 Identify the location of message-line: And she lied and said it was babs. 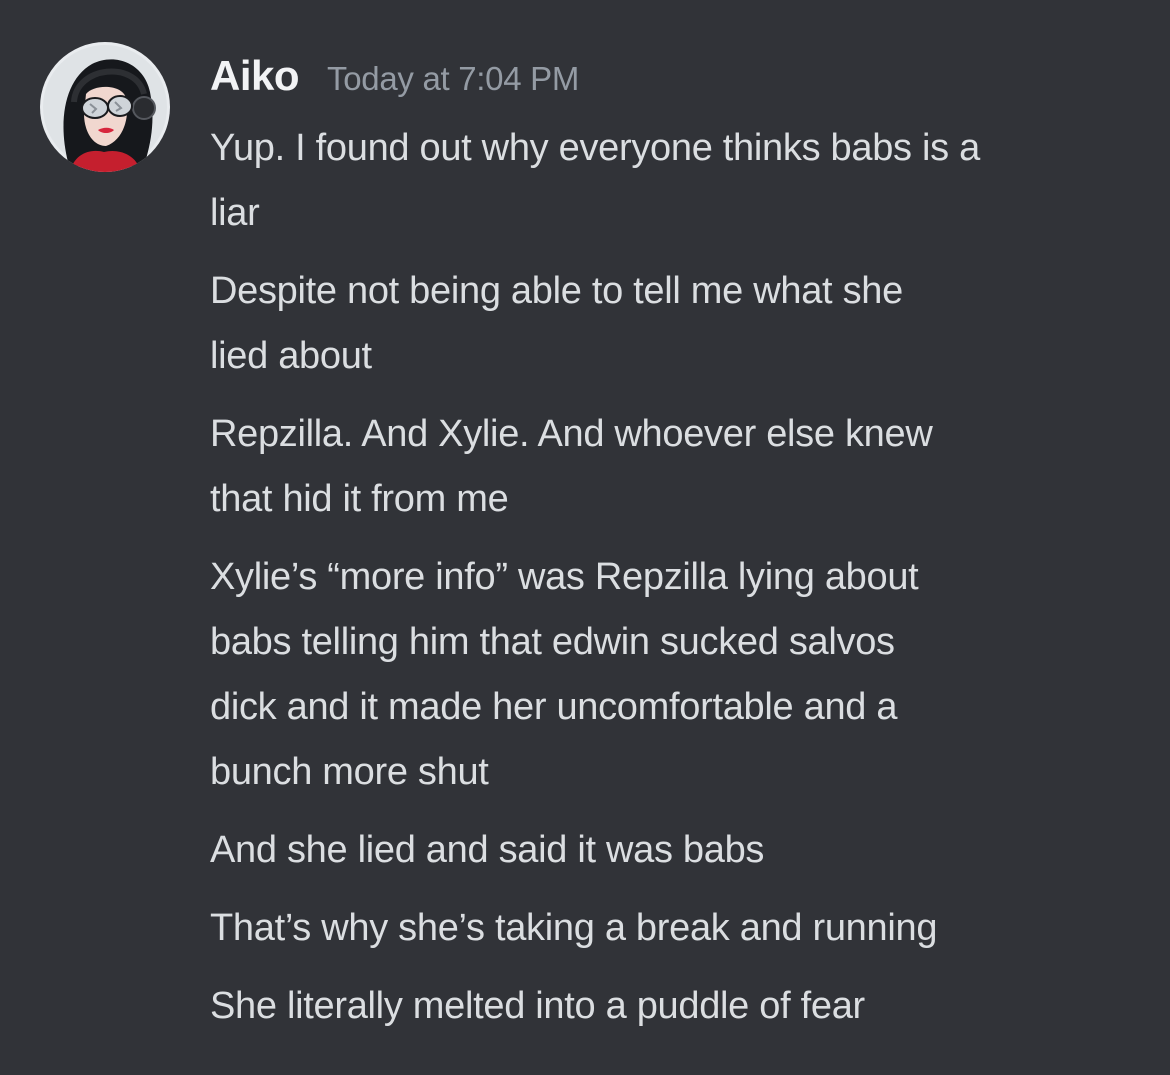
(487, 850).